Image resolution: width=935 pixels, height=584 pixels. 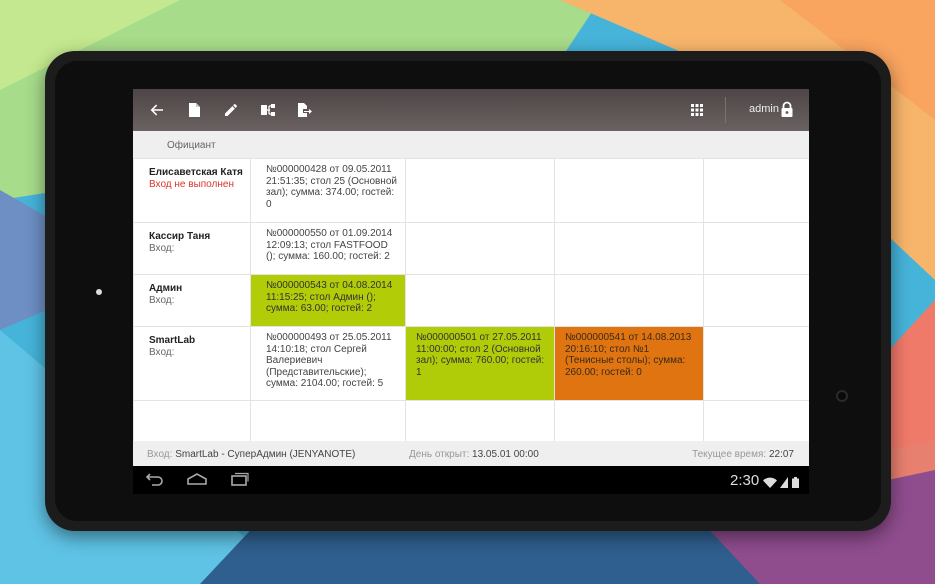 I want to click on waiter-status: Вход не выполнен, so click(x=191, y=184).